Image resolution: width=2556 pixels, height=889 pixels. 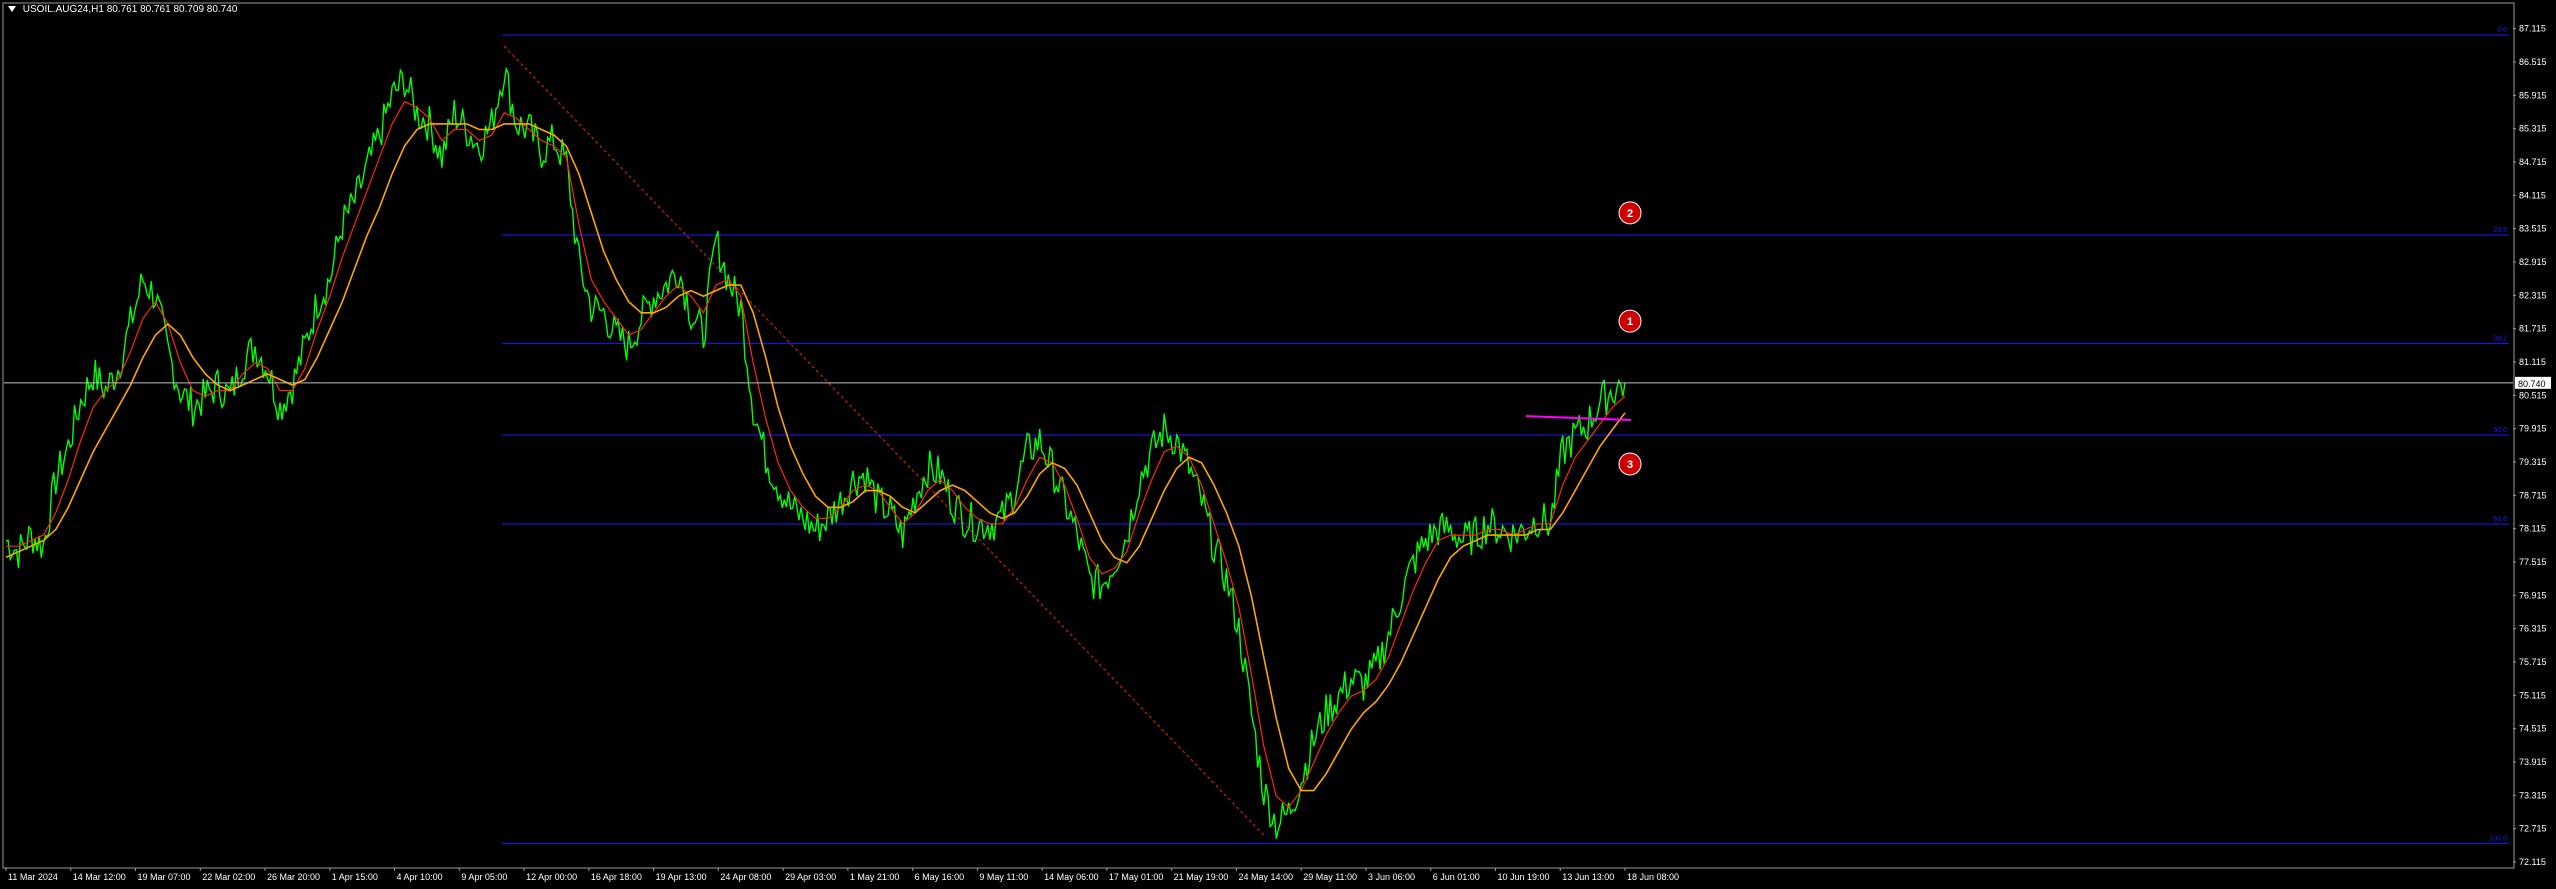 What do you see at coordinates (2533, 162) in the screenshot?
I see `y-tick-label: 84.715` at bounding box center [2533, 162].